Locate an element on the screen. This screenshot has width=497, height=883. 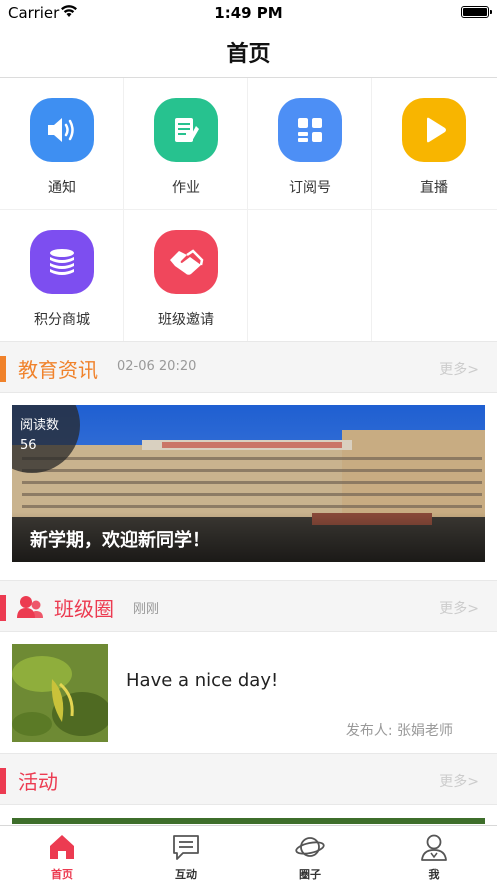
news-section-header: 教育资讯 02-06 20:20 更多> is located at coordinates (248, 367).